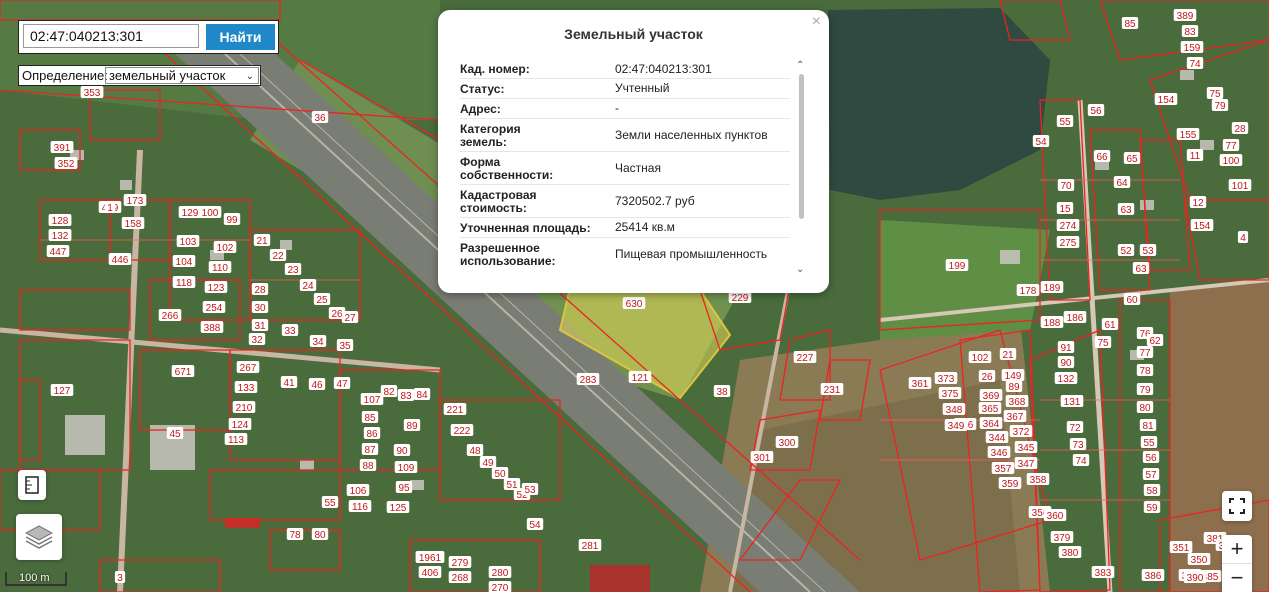 The width and height of the screenshot is (1269, 592). I want to click on parcel-number-label: 346, so click(999, 453).